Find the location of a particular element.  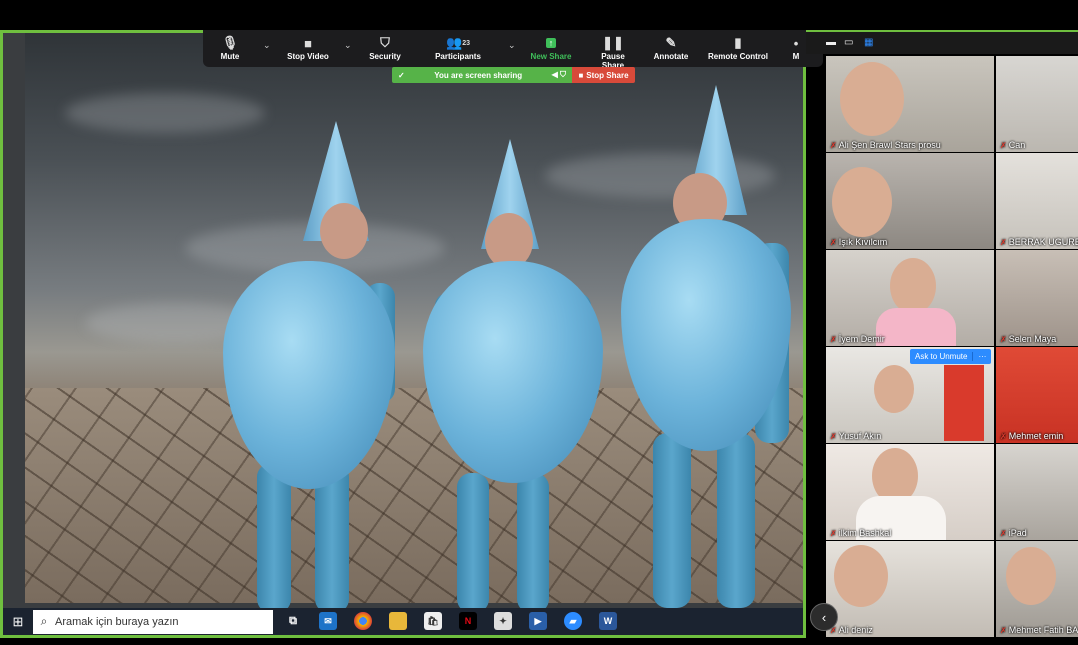

microphone-icon: 🎙 is located at coordinates (230, 42).